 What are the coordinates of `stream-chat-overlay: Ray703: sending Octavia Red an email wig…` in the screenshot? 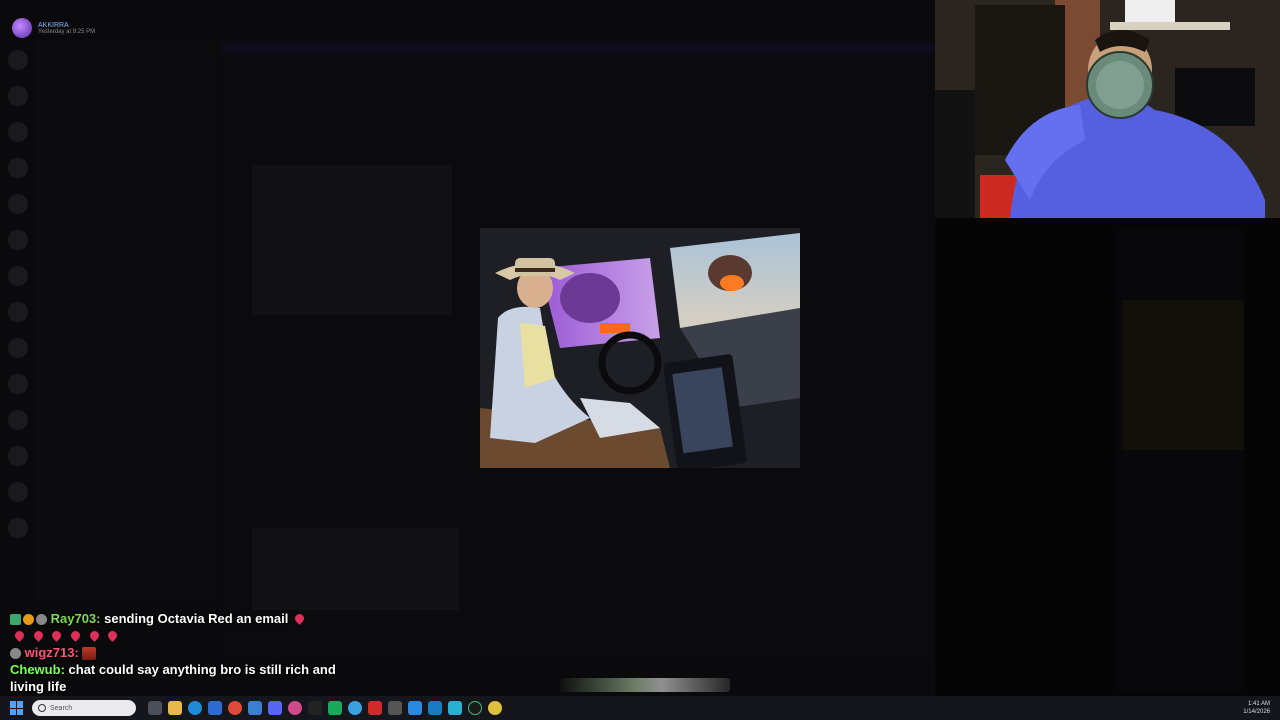 It's located at (190, 652).